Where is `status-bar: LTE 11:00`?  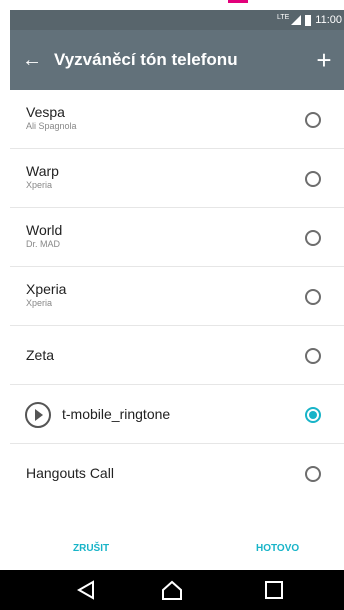
status-bar: LTE 11:00 is located at coordinates (177, 20).